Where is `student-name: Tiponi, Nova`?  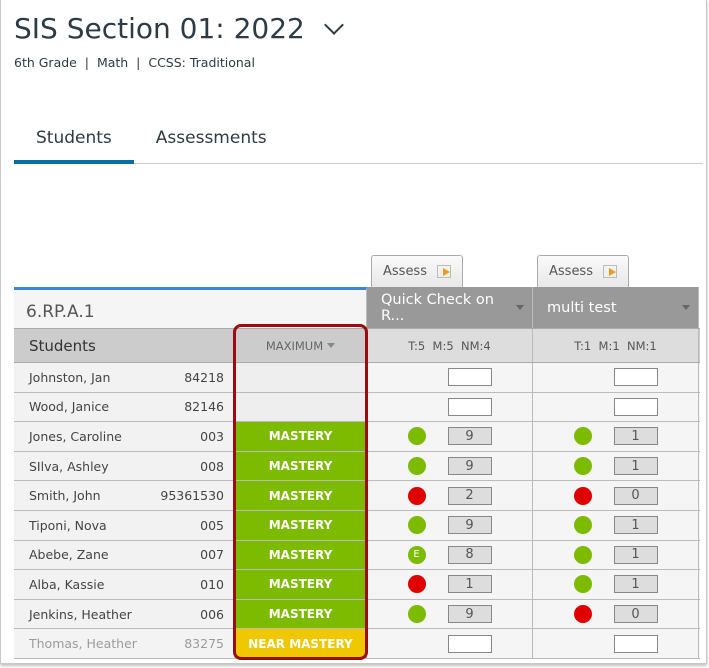 student-name: Tiponi, Nova is located at coordinates (68, 525).